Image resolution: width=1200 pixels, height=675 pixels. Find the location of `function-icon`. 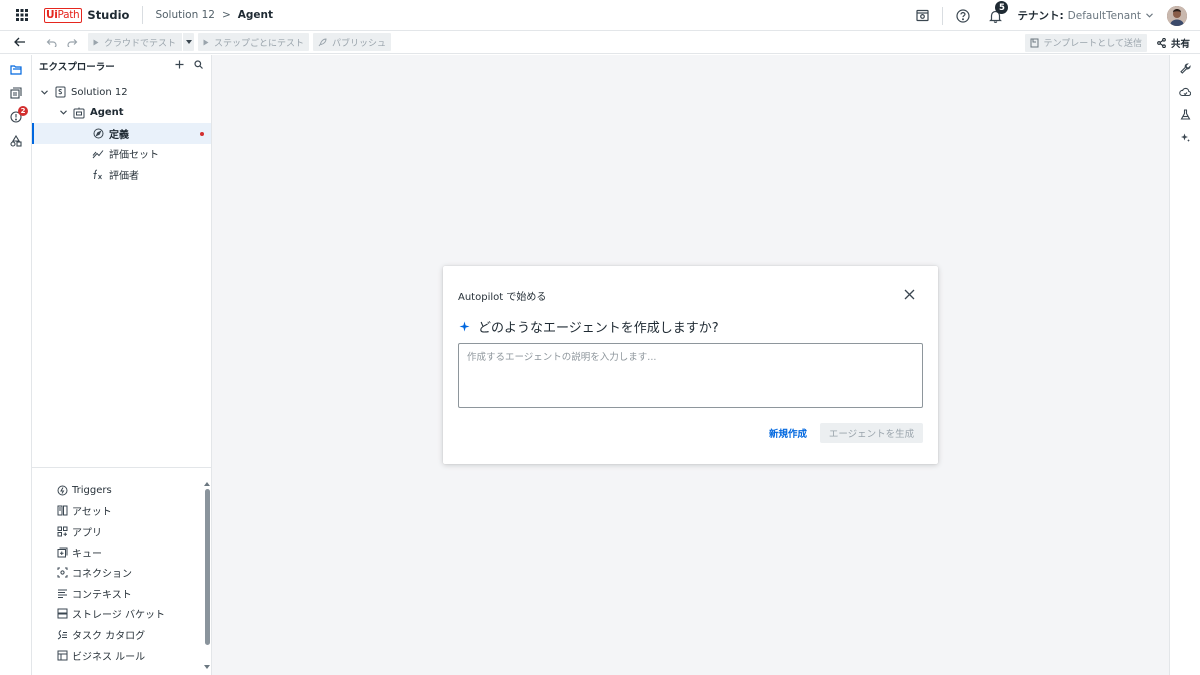

function-icon is located at coordinates (98, 174).